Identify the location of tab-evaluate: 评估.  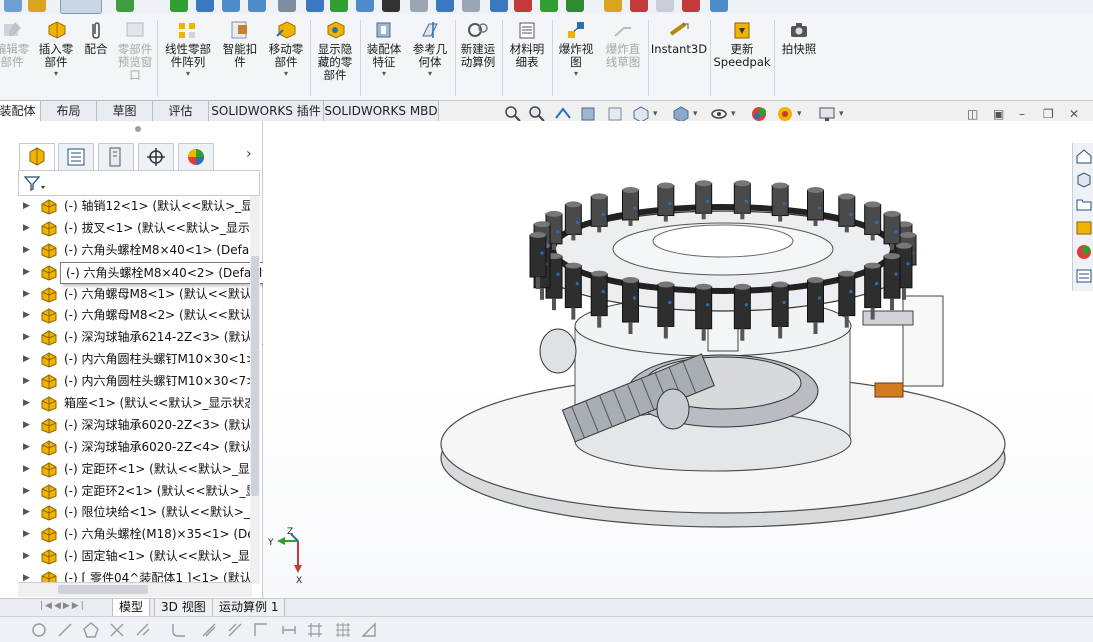
(180, 110).